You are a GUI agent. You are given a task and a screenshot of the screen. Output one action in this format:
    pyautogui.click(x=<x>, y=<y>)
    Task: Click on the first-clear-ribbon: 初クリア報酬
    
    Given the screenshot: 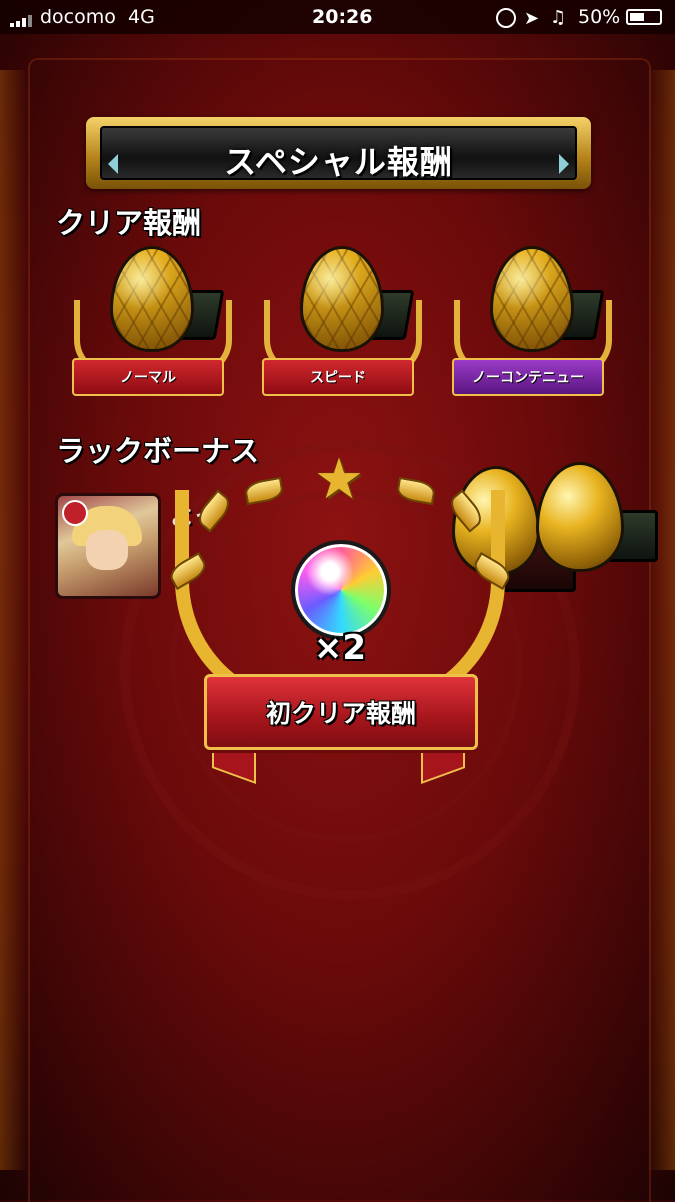 What is the action you would take?
    pyautogui.click(x=341, y=712)
    